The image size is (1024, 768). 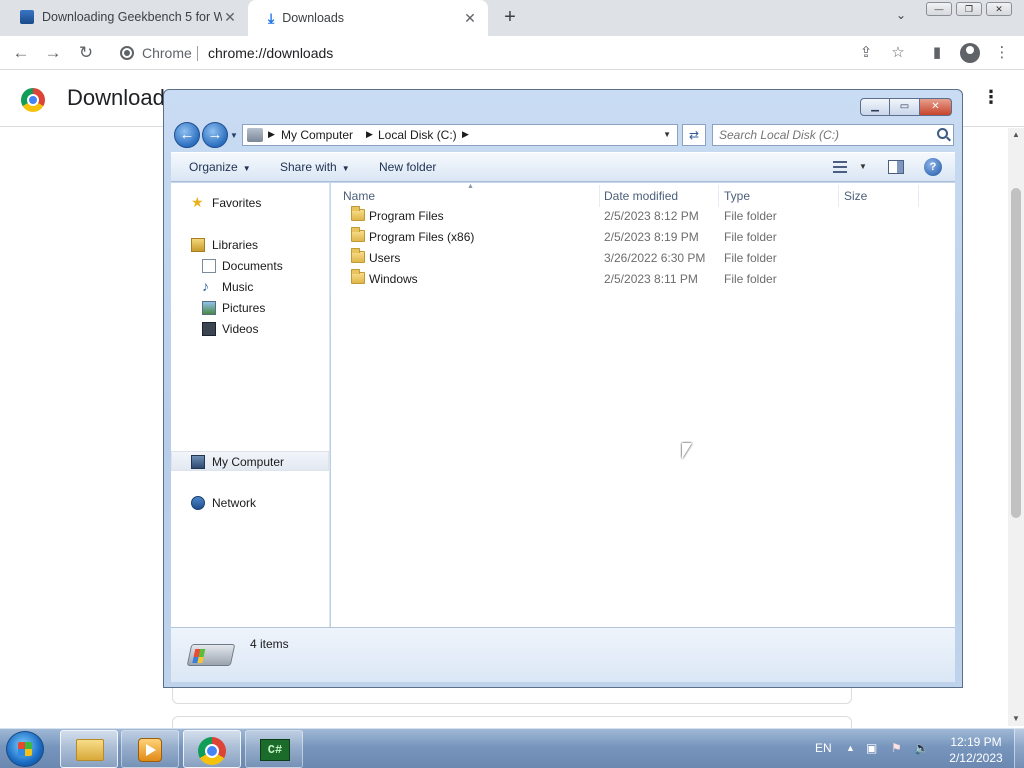 I want to click on taskbar-csharp: C#, so click(x=274, y=749).